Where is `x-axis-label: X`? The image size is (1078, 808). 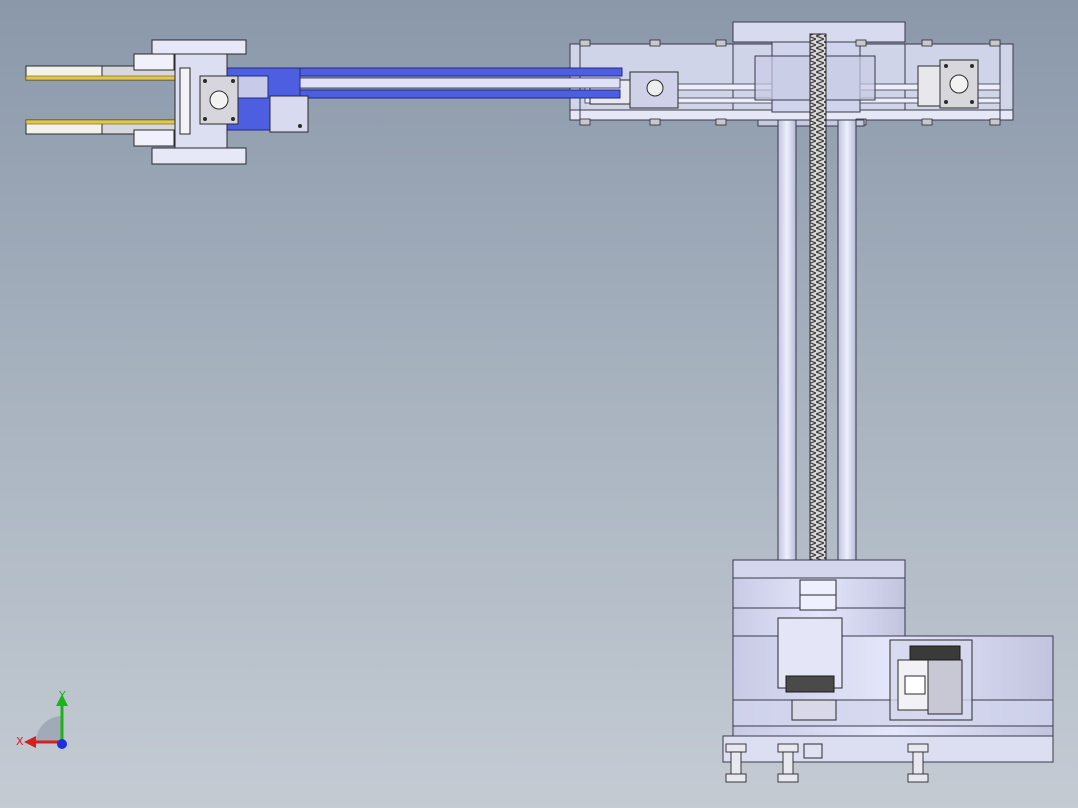 x-axis-label: X is located at coordinates (20, 741).